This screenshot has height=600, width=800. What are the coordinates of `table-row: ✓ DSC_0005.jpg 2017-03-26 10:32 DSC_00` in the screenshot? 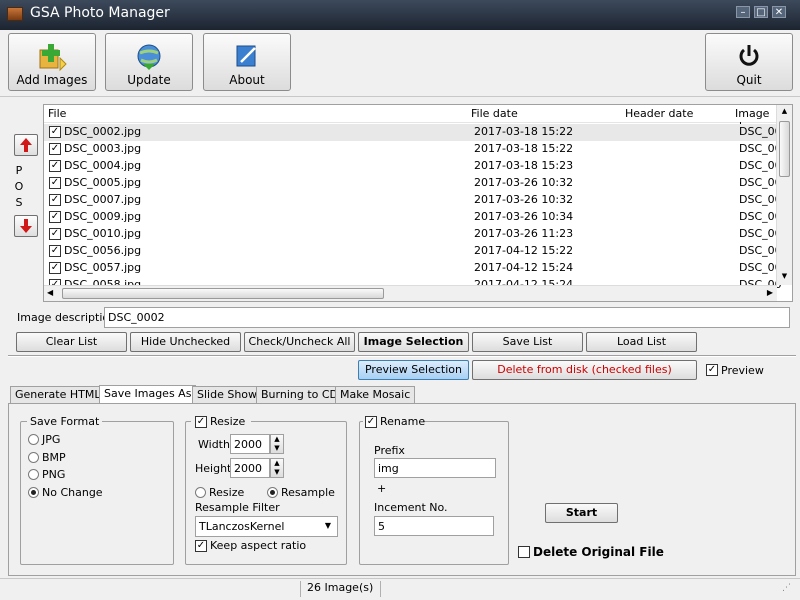 It's located at (413, 183).